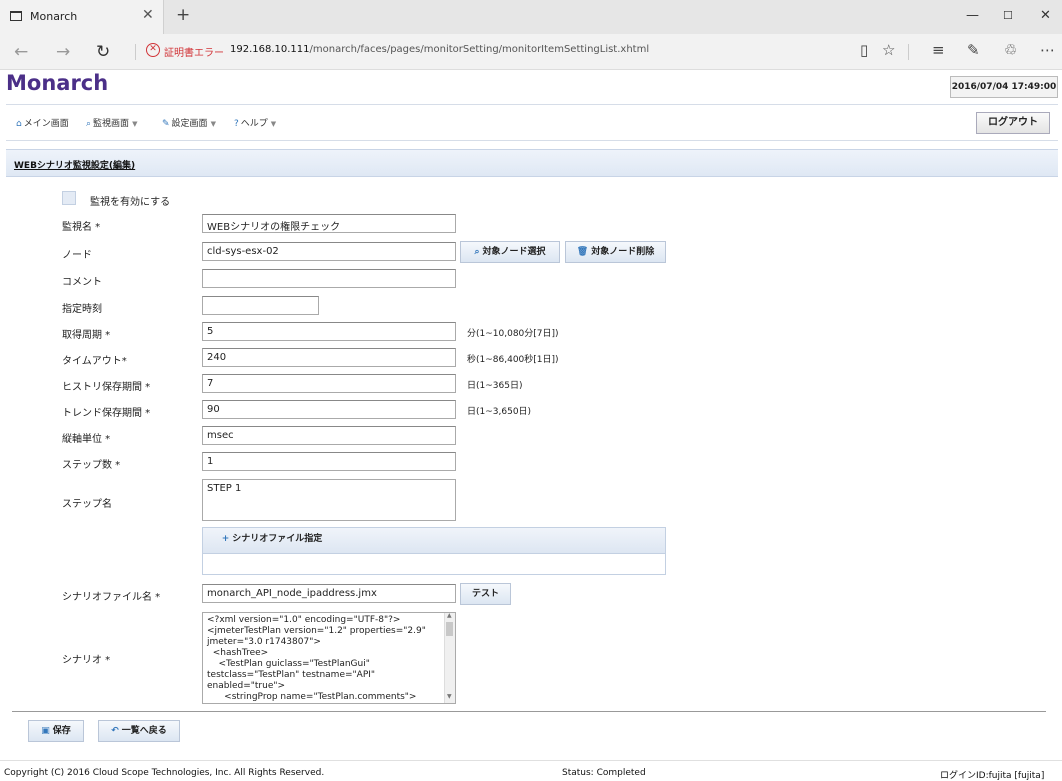  What do you see at coordinates (972, 15) in the screenshot?
I see `minimize-icon: —` at bounding box center [972, 15].